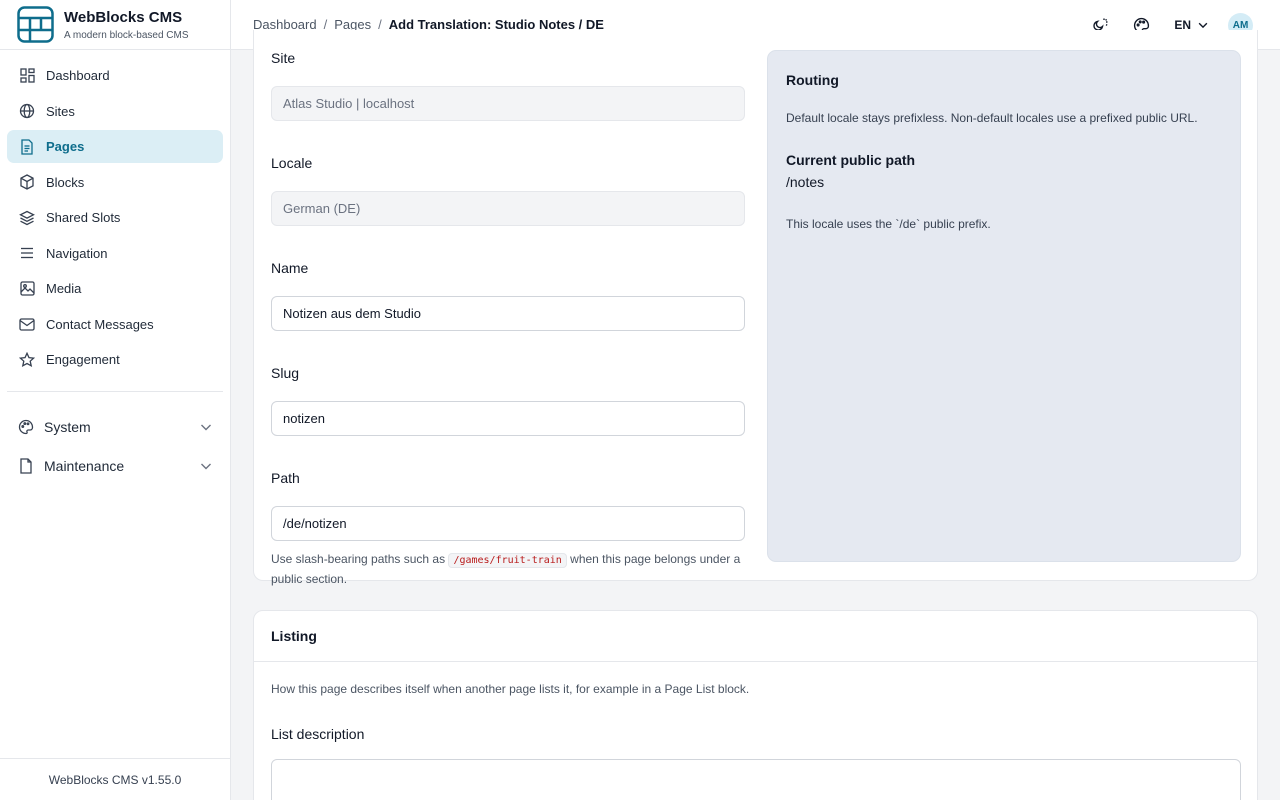 The height and width of the screenshot is (800, 1280). I want to click on sidebar-item-label: Shared Slots, so click(83, 217).